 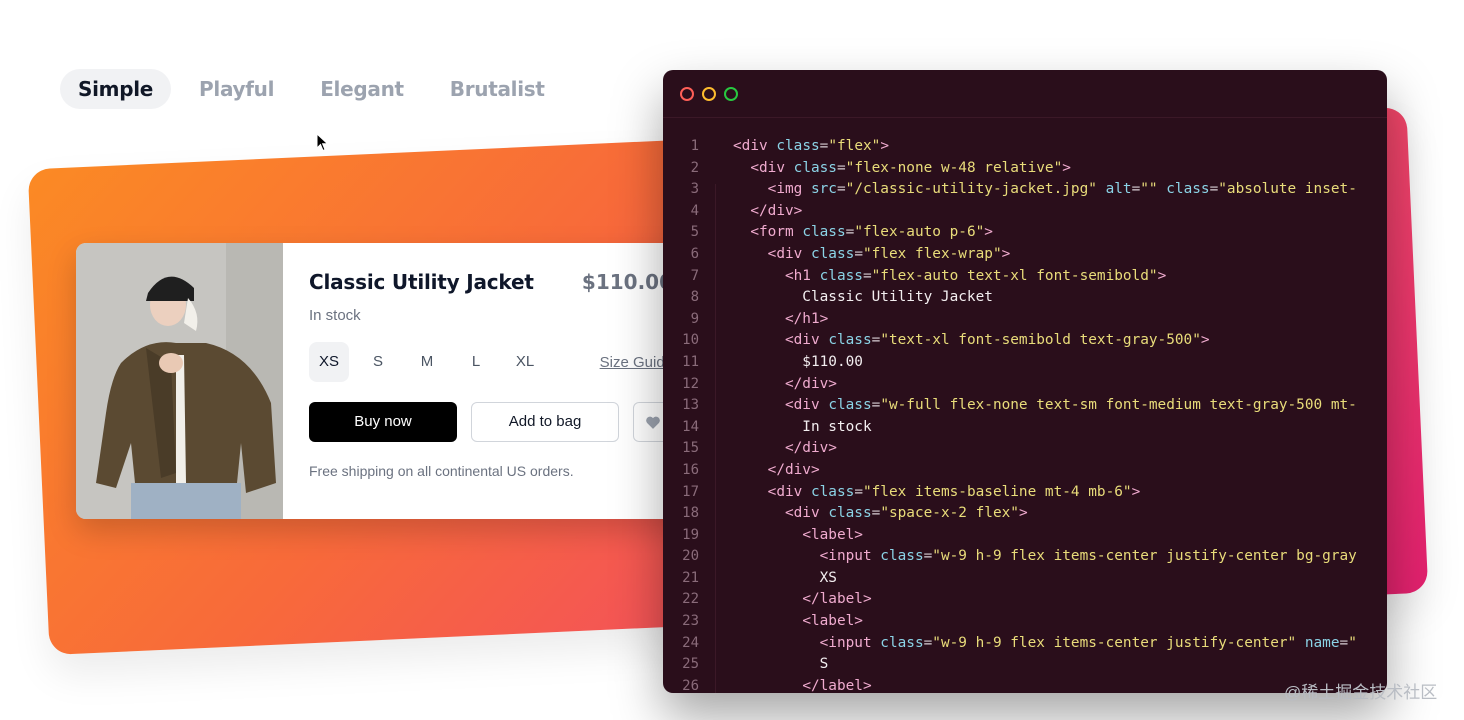 I want to click on code-token: S, so click(x=781, y=664).